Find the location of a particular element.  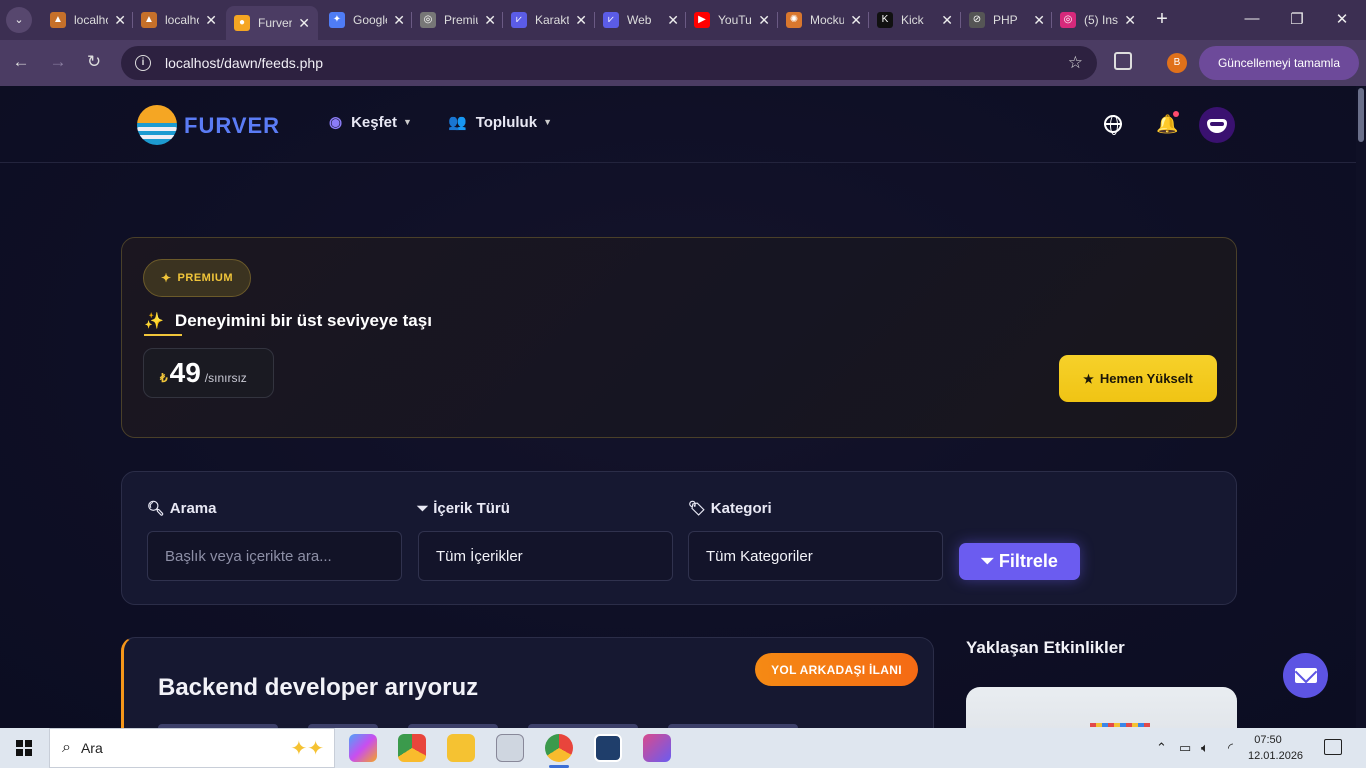

extensions-icon is located at coordinates (1123, 61).